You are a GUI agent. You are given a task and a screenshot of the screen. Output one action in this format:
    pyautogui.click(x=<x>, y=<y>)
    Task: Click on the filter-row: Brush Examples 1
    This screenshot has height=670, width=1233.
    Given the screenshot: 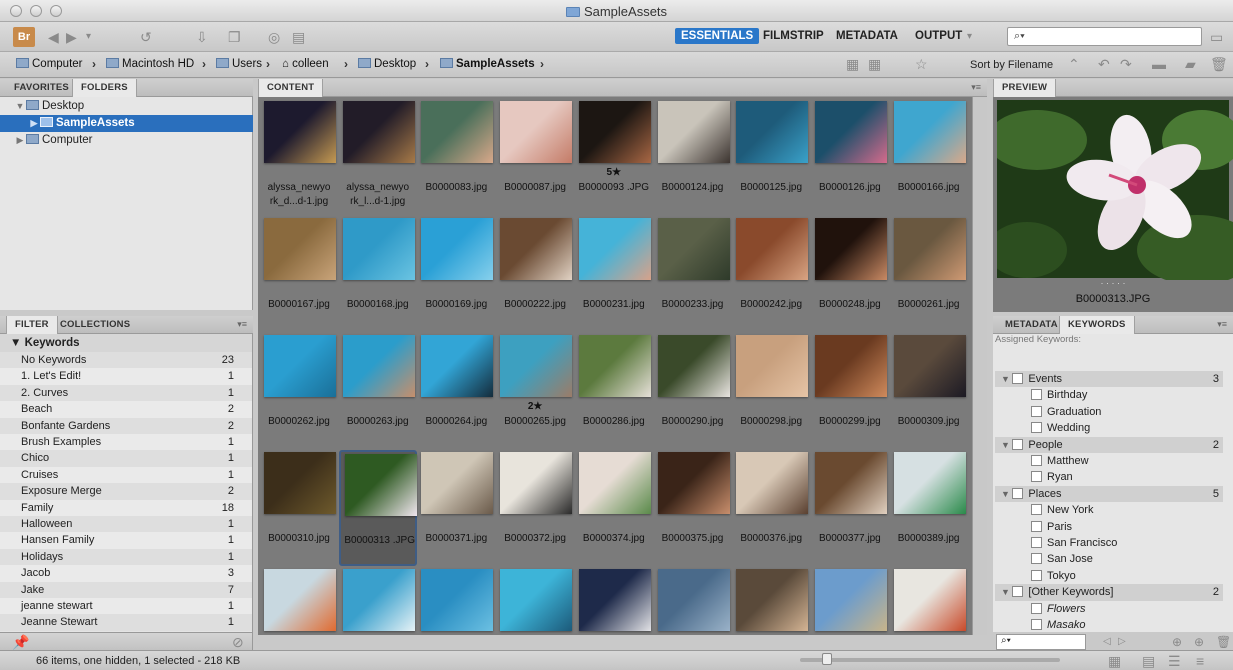 What is the action you would take?
    pyautogui.click(x=126, y=442)
    